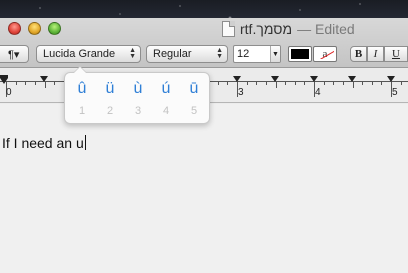  I want to click on no-color-icon: a, so click(325, 54).